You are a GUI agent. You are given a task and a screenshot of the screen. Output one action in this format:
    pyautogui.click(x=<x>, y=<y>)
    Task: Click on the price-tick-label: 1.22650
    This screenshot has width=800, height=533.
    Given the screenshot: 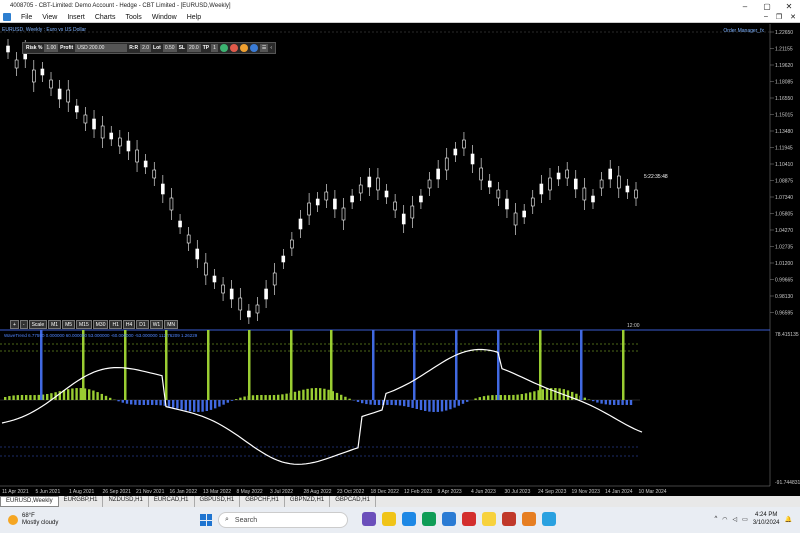 What is the action you would take?
    pyautogui.click(x=784, y=33)
    